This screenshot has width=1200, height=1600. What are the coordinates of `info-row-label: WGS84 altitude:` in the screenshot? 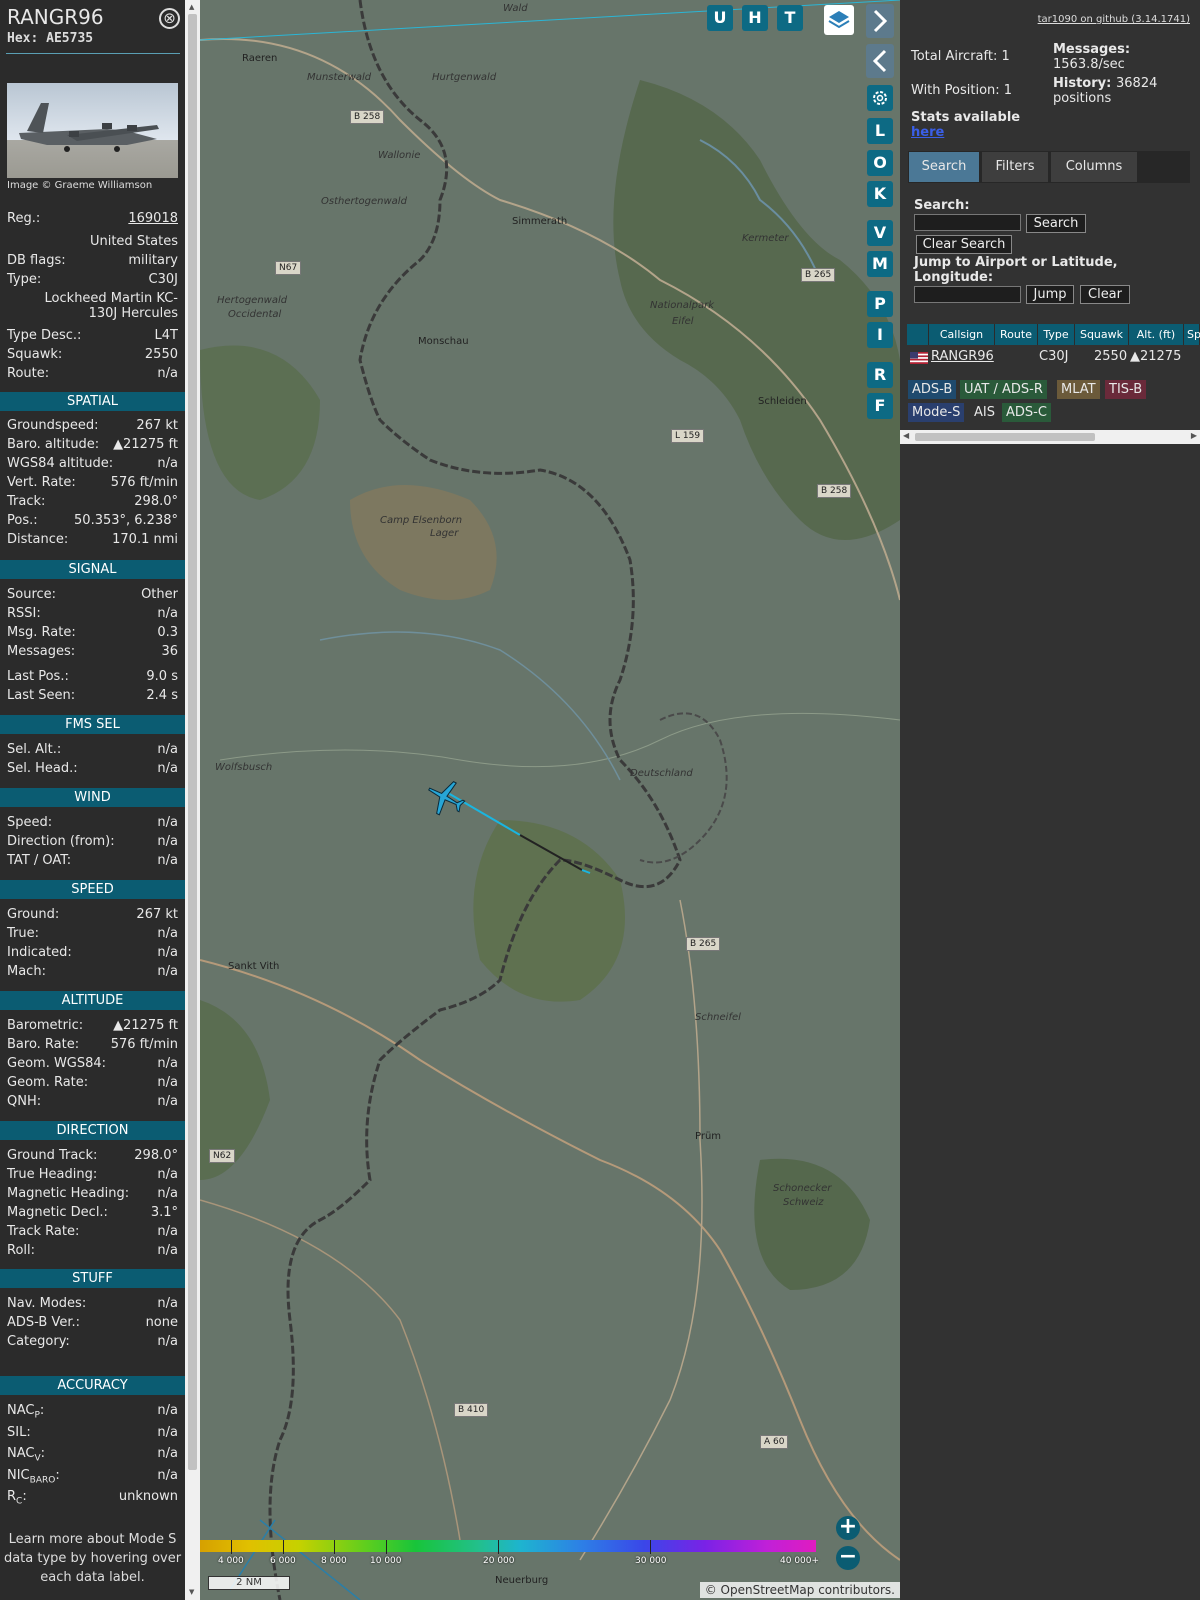 It's located at (60, 463).